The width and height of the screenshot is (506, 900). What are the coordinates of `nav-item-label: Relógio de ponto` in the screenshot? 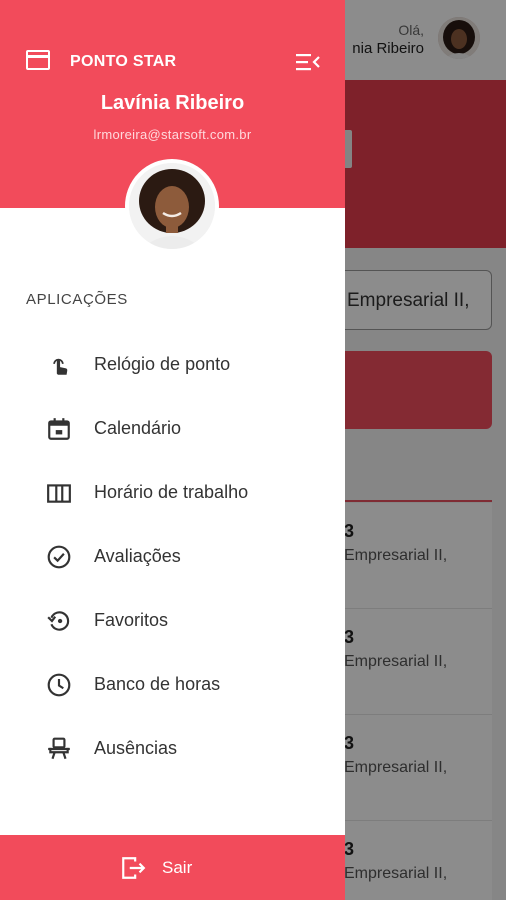 It's located at (162, 364).